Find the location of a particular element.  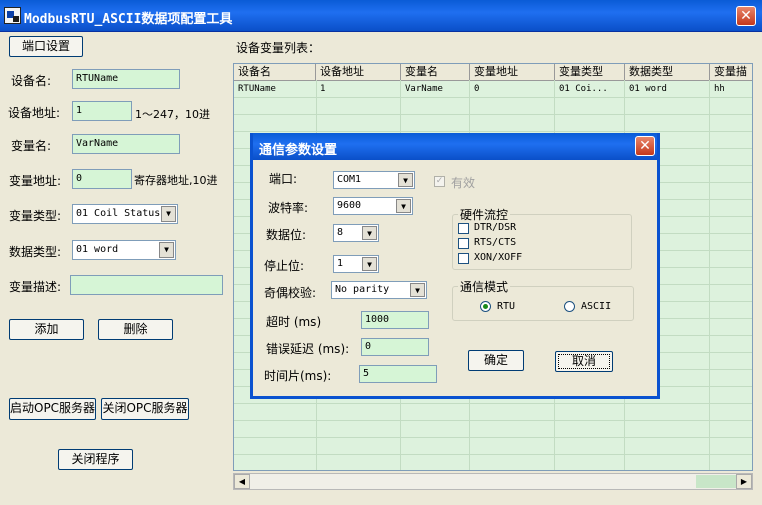

flow-control-legend: 硬件流控 is located at coordinates (484, 214).